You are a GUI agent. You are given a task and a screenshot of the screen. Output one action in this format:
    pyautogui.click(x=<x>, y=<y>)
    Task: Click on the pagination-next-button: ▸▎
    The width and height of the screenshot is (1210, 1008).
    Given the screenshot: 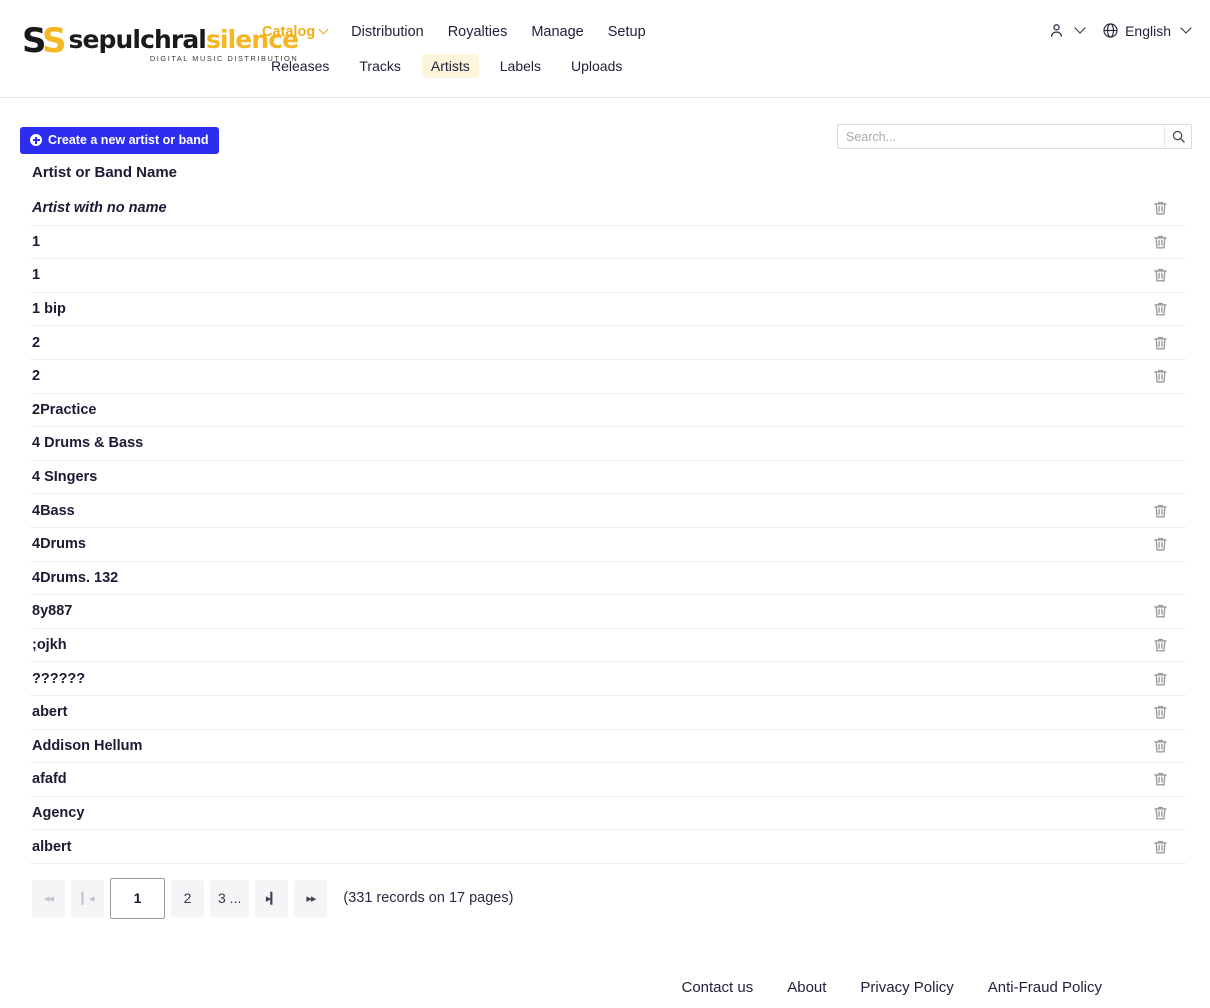 What is the action you would take?
    pyautogui.click(x=272, y=898)
    